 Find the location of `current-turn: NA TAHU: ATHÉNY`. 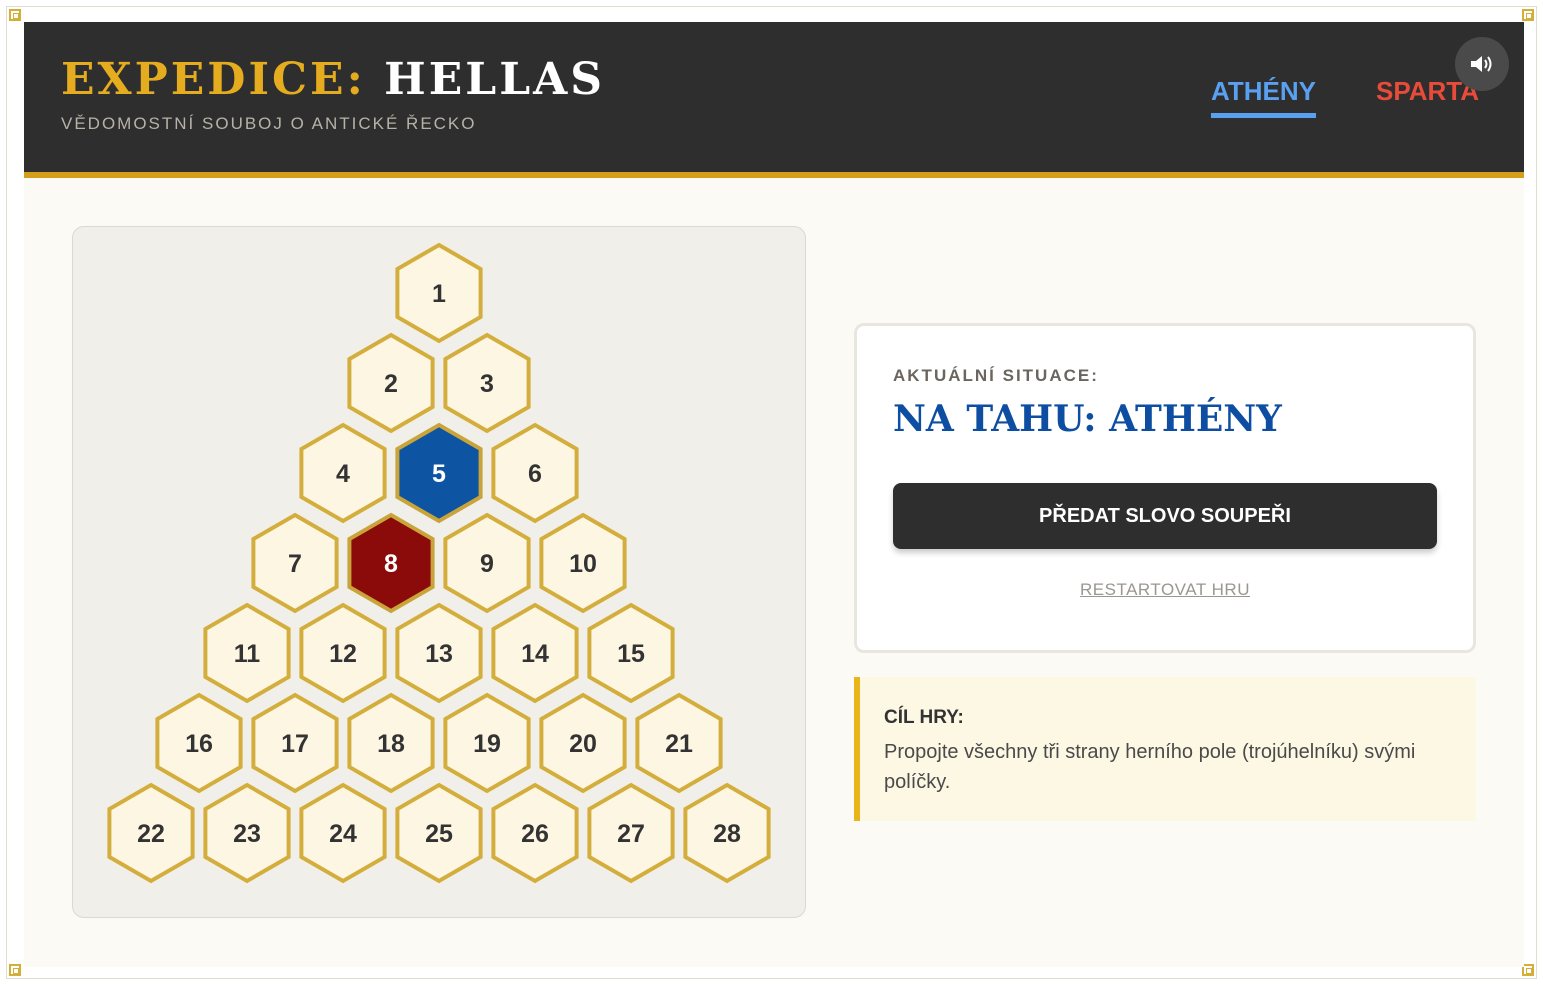

current-turn: NA TAHU: ATHÉNY is located at coordinates (1087, 419).